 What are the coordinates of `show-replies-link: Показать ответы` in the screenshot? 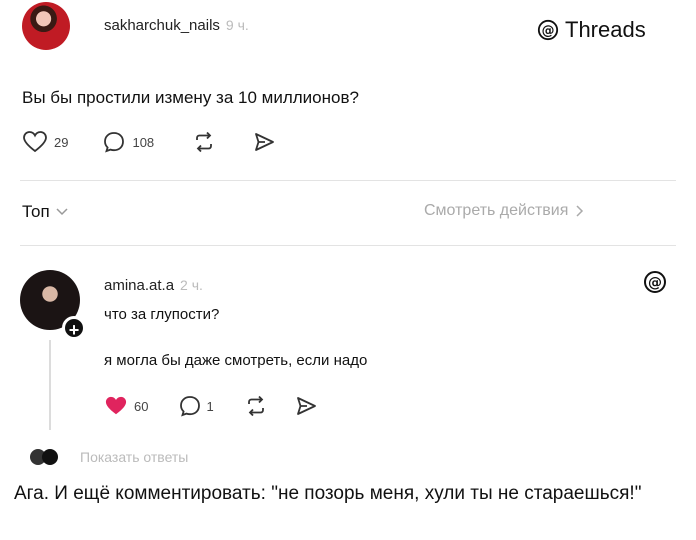 It's located at (134, 457).